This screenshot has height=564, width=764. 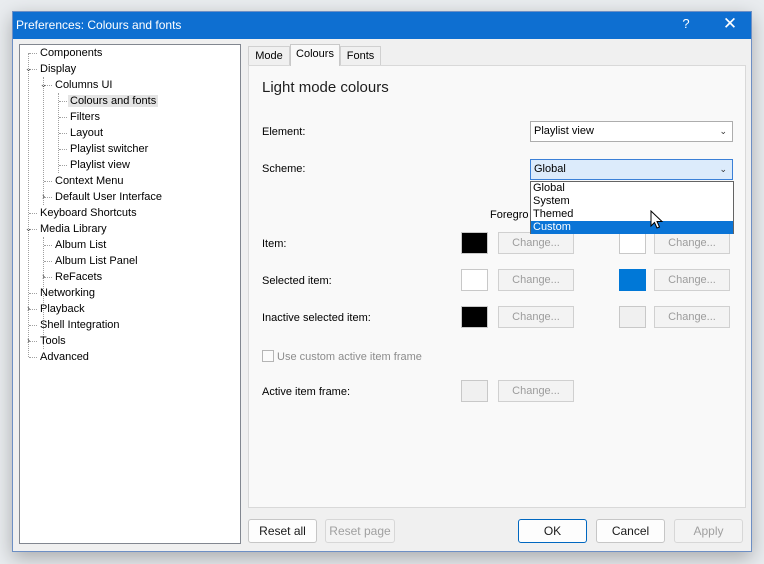 What do you see at coordinates (632, 188) in the screenshot?
I see `scheme-option-global: Global` at bounding box center [632, 188].